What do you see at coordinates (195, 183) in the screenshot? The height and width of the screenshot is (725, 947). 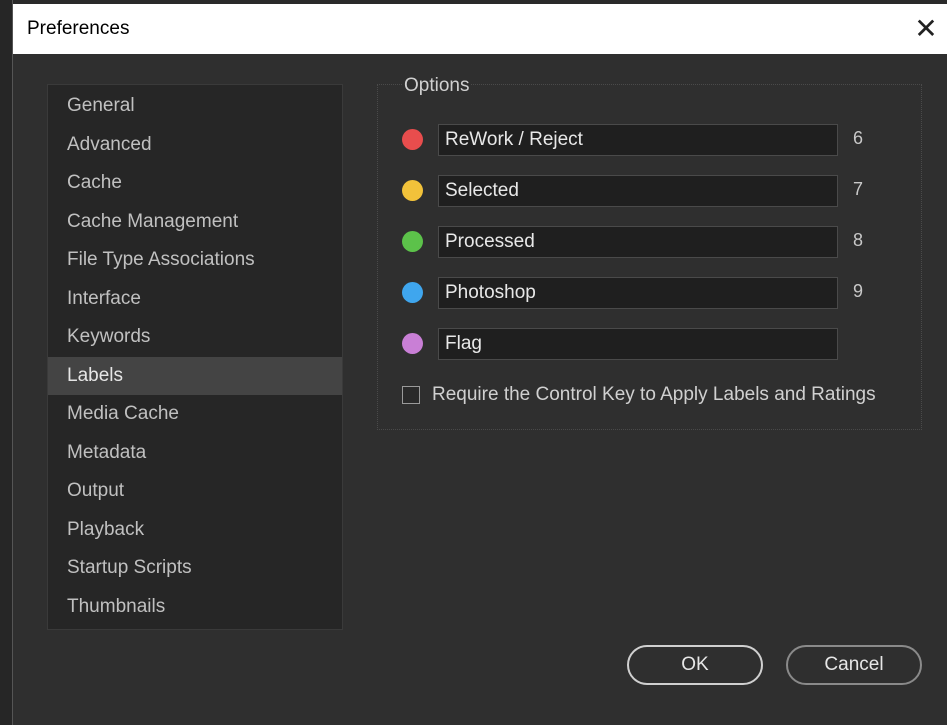 I see `sidebar-item-cache: Cache` at bounding box center [195, 183].